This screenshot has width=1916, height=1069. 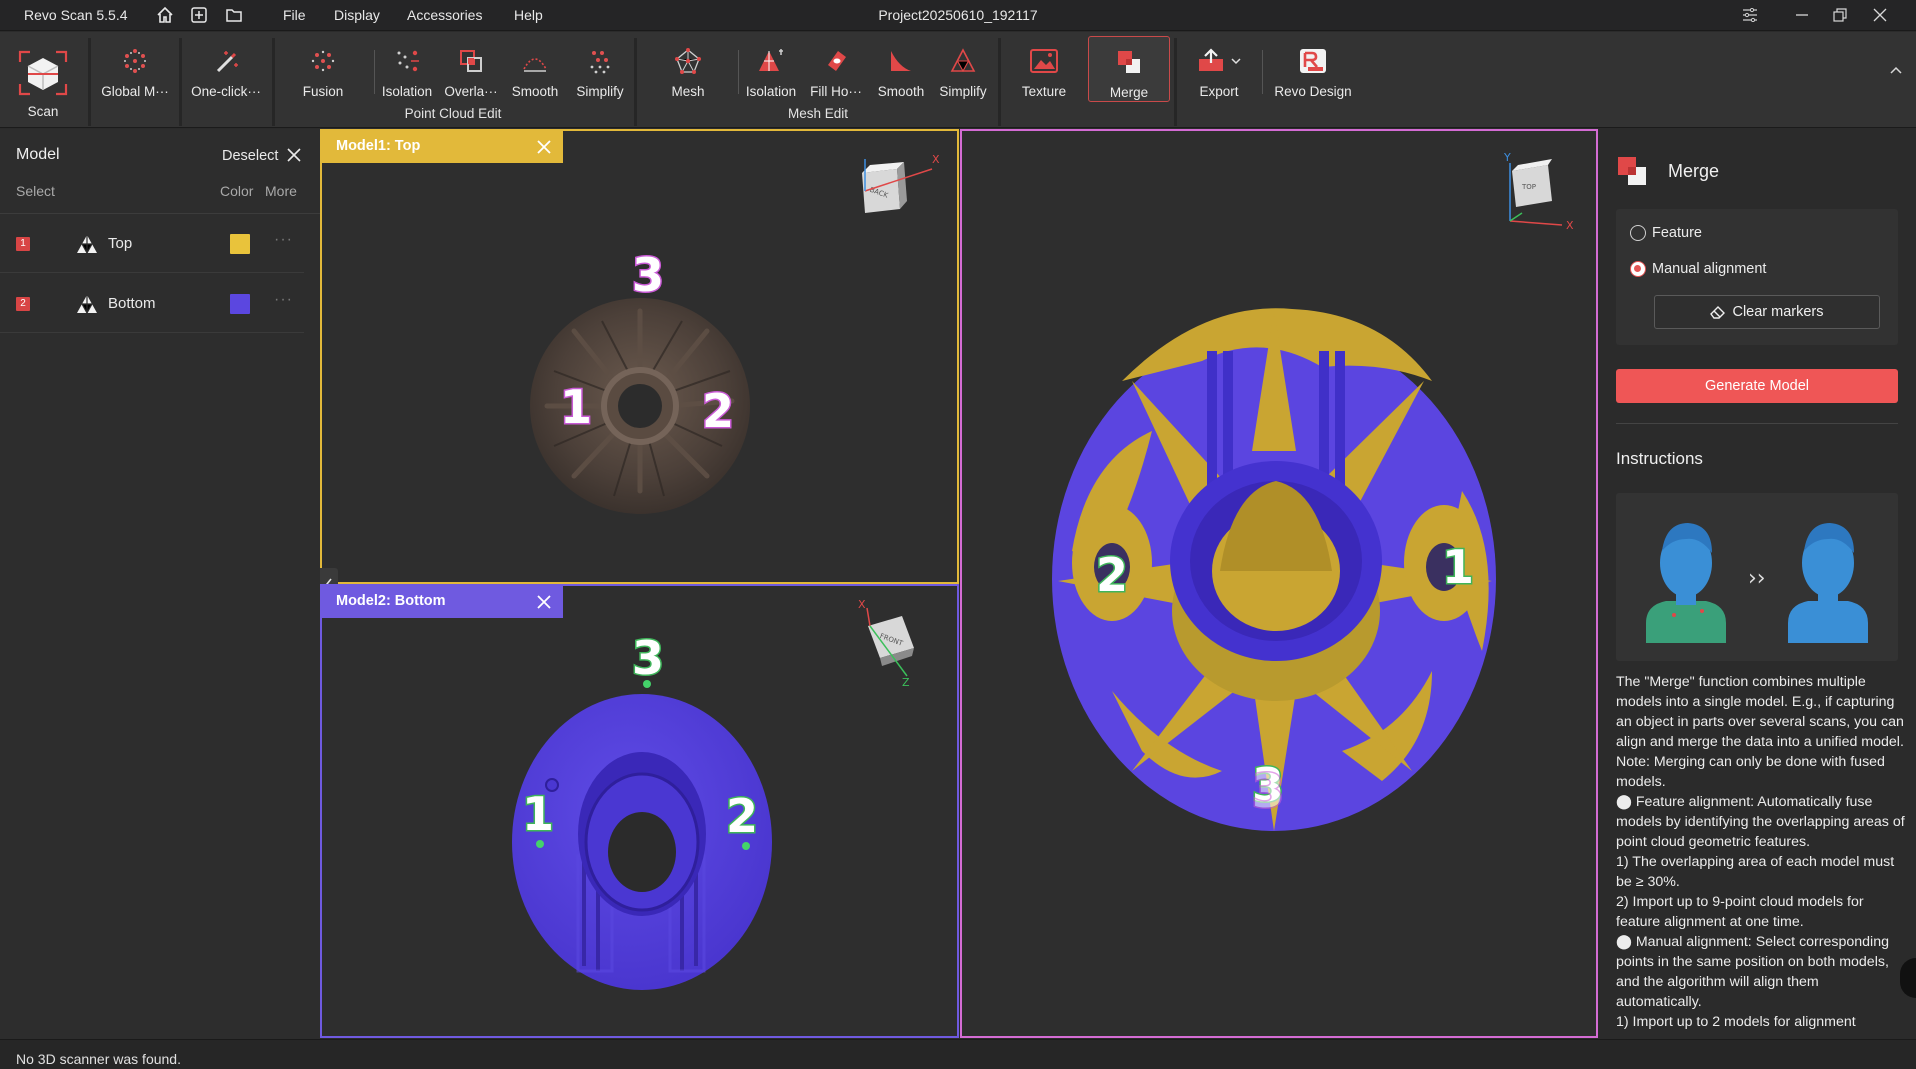 I want to click on menu-display: Display, so click(x=357, y=15).